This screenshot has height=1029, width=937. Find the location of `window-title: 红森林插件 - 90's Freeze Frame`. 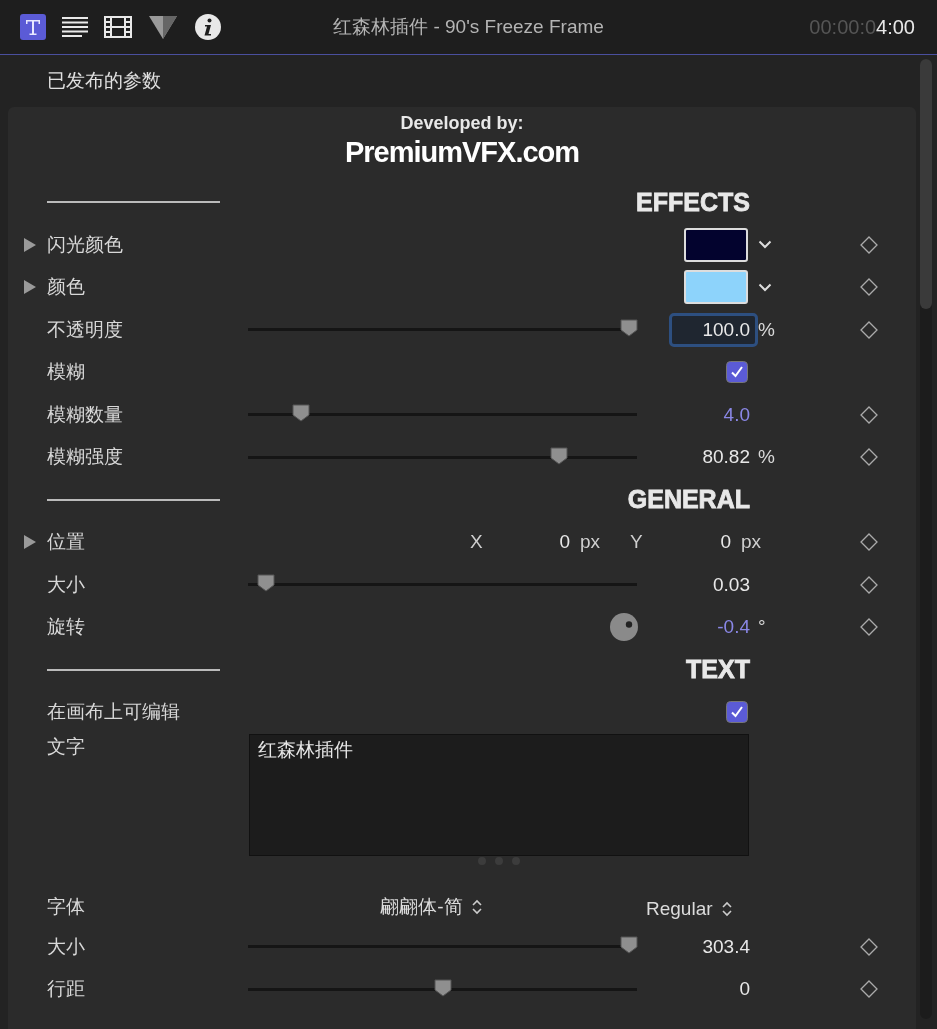

window-title: 红森林插件 - 90's Freeze Frame is located at coordinates (468, 27).